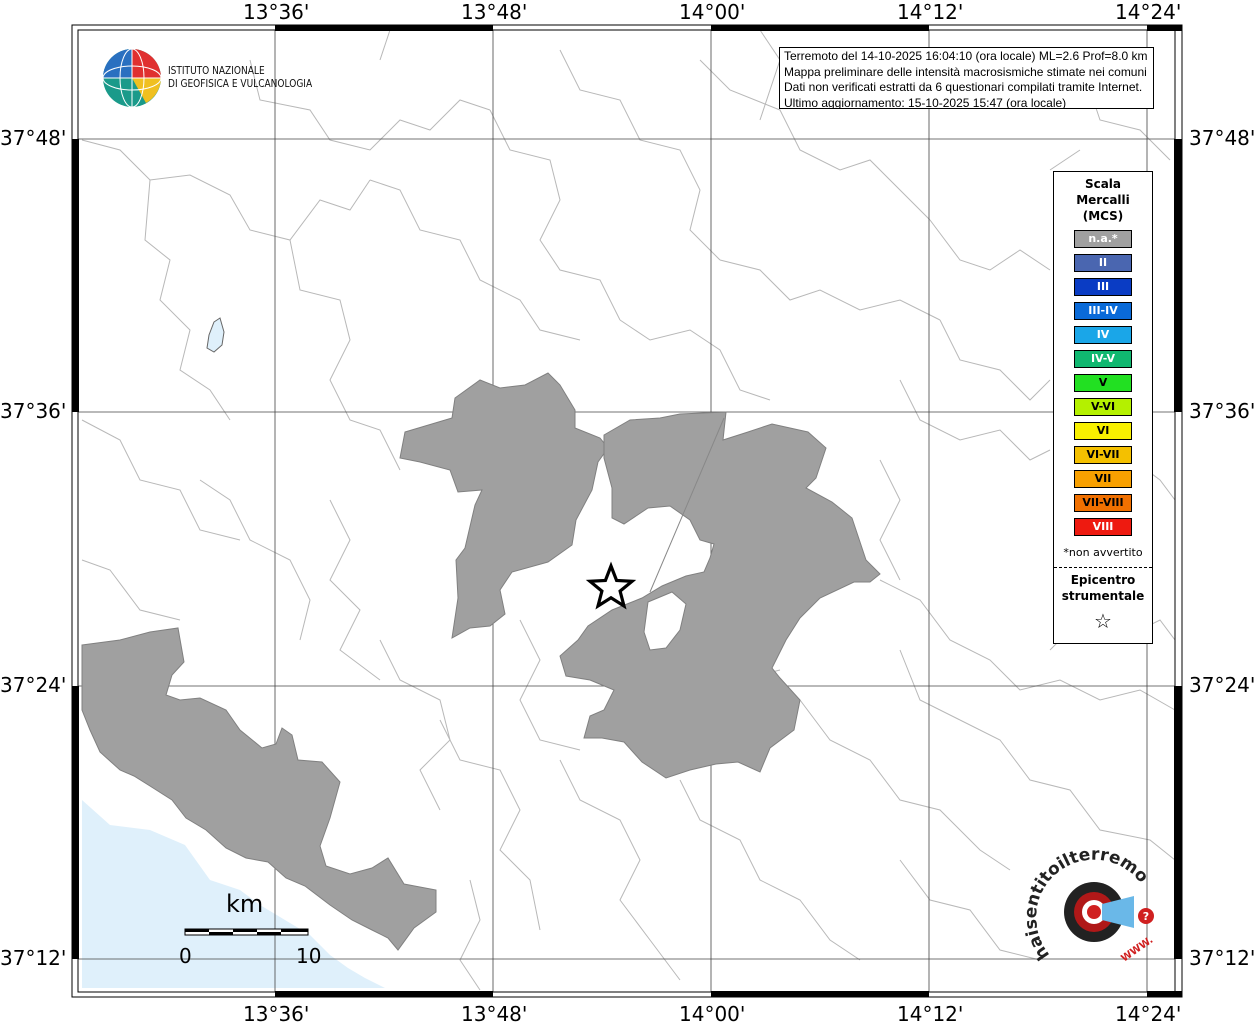 This screenshot has width=1255, height=1026. What do you see at coordinates (1222, 685) in the screenshot?
I see `right-label-3: 37°24'` at bounding box center [1222, 685].